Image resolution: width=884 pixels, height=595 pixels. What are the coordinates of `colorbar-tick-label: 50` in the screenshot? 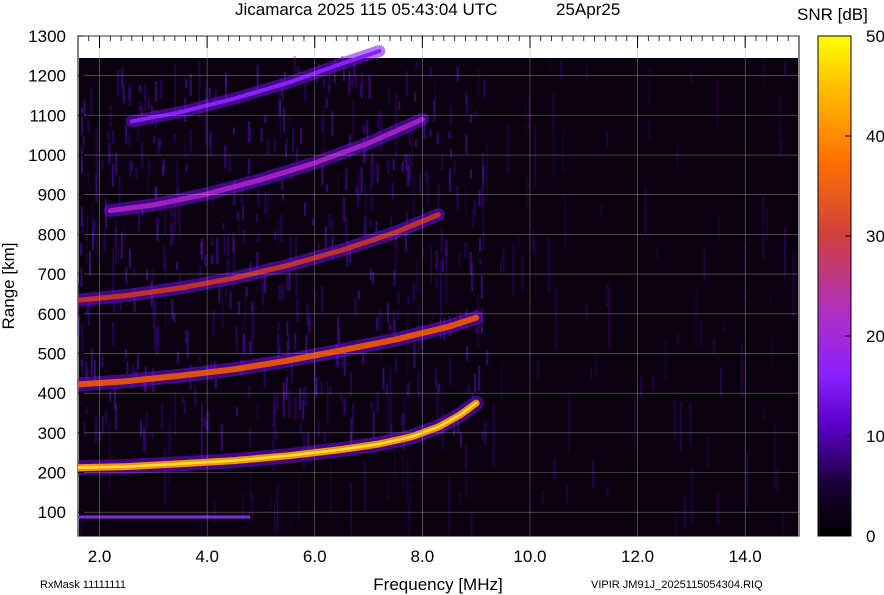 It's located at (875, 36).